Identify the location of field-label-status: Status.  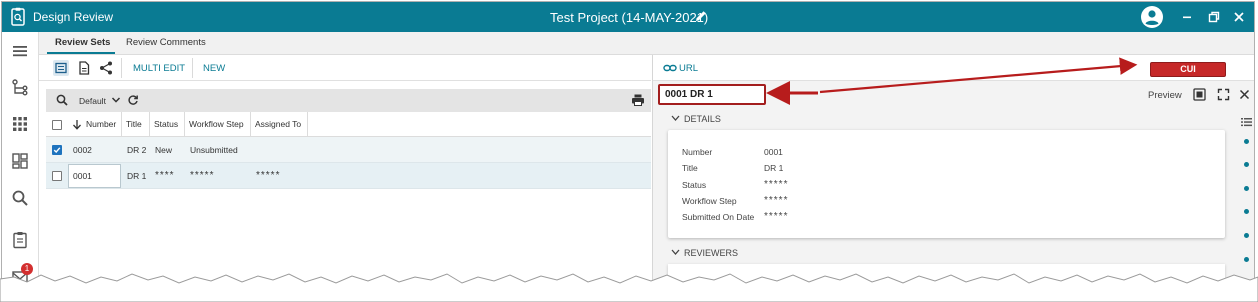
(694, 185).